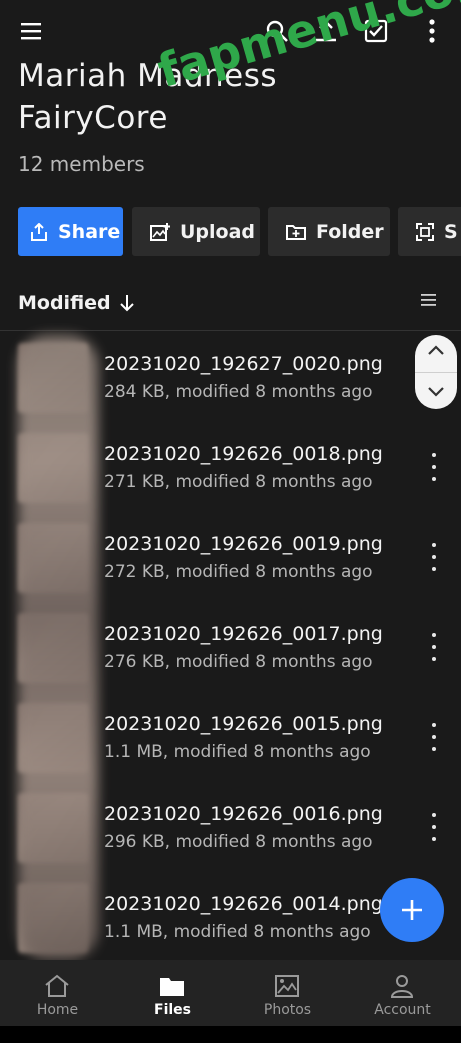 The width and height of the screenshot is (461, 1043). Describe the element at coordinates (32, 31) in the screenshot. I see `menu-icon` at that location.